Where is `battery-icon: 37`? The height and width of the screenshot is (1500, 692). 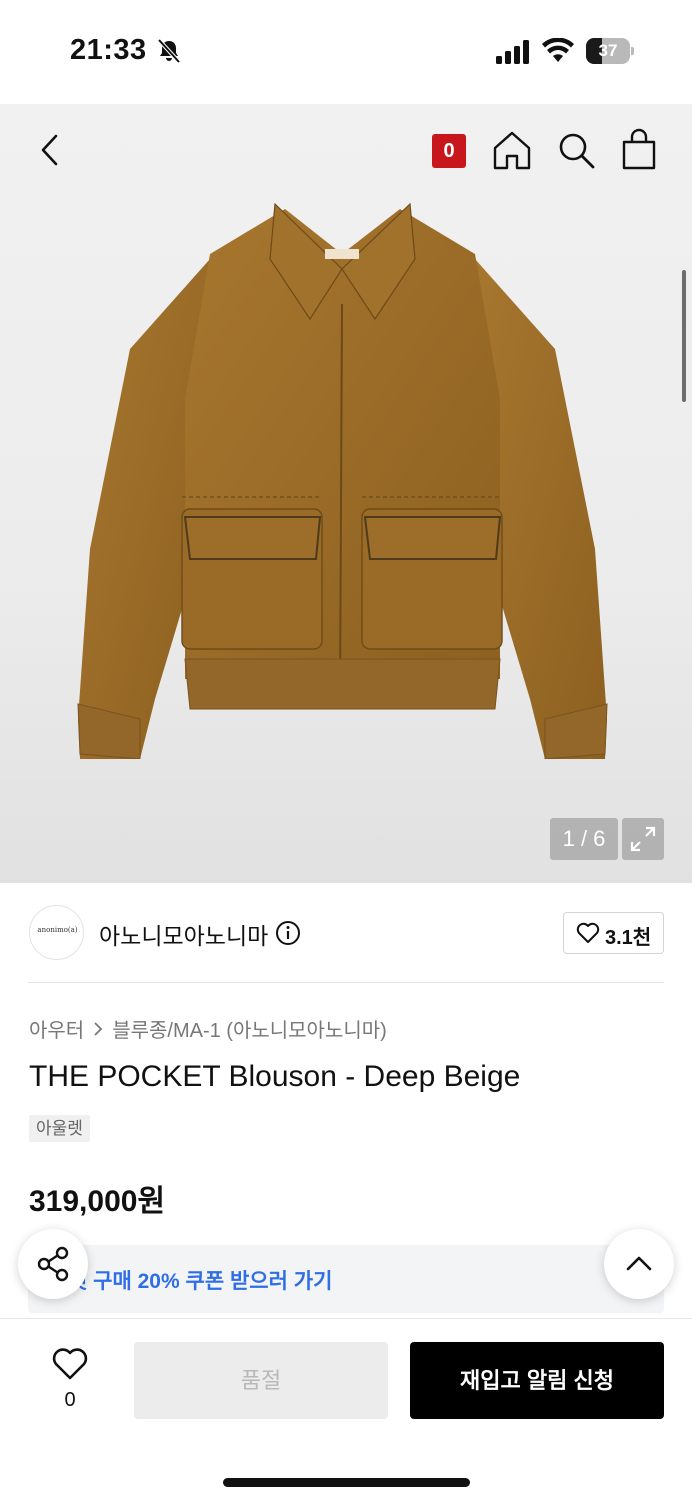 battery-icon: 37 is located at coordinates (610, 51).